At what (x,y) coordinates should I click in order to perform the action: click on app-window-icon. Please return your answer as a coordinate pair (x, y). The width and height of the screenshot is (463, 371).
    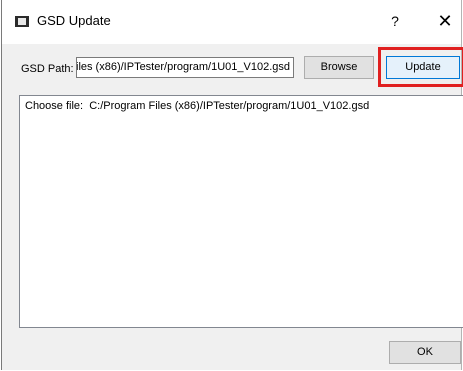
    Looking at the image, I should click on (22, 21).